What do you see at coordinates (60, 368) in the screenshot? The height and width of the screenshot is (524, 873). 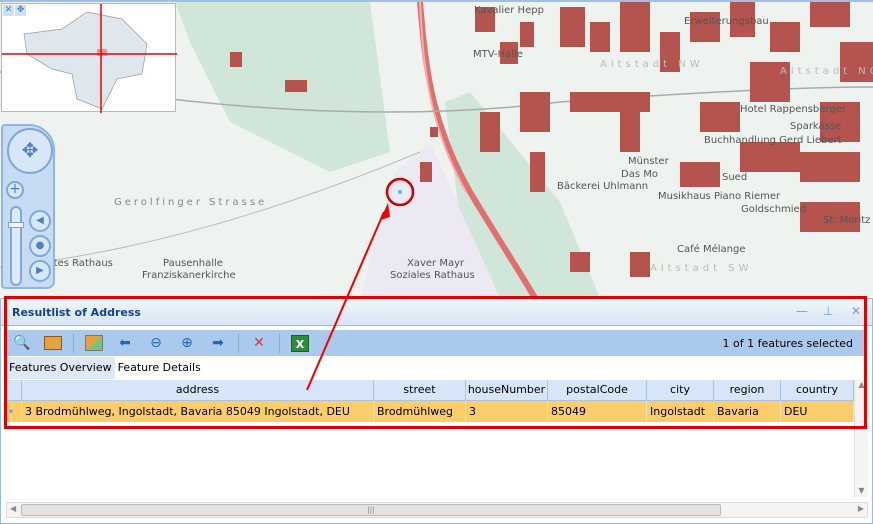 I see `tab-features-overview: Features Overview` at bounding box center [60, 368].